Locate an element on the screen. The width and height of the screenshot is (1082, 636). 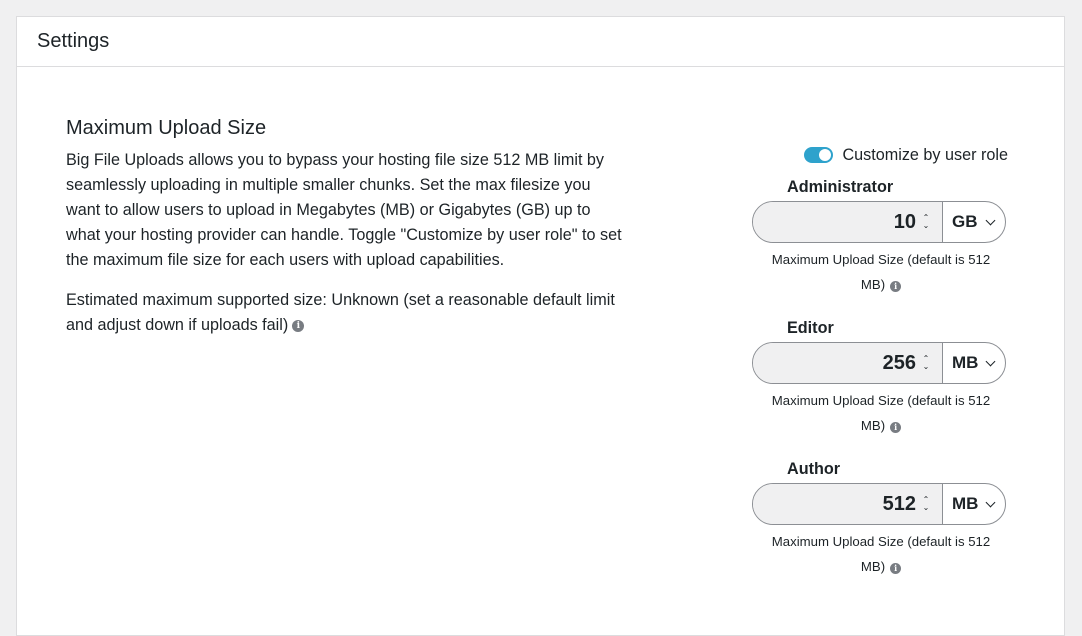
customize-toggle-row: Customize by user role is located at coordinates (880, 155).